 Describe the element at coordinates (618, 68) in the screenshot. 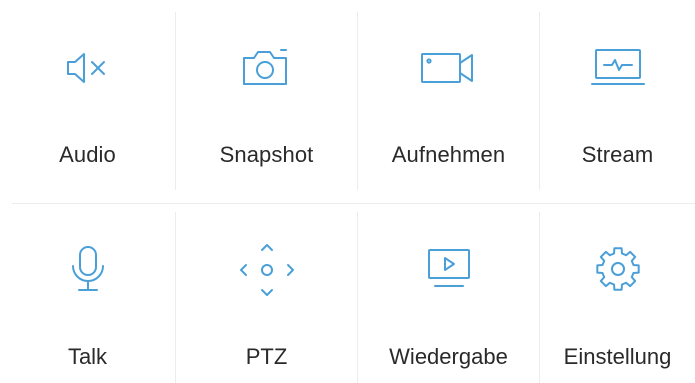

I see `monitor-pulse-icon` at that location.